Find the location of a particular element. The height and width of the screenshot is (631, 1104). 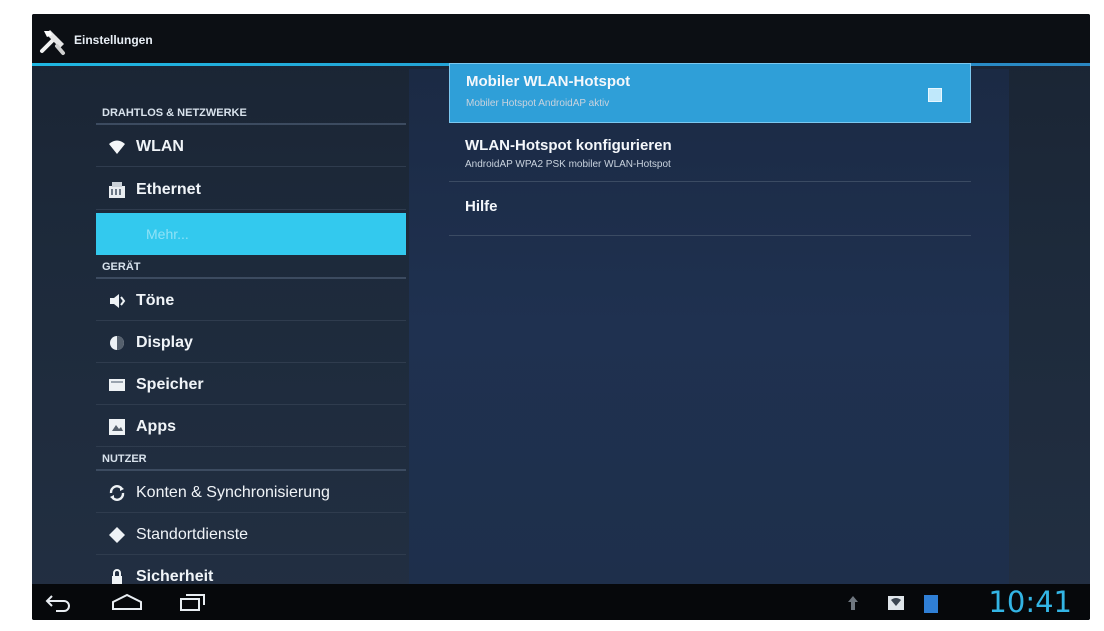

sidebar-item-display: Display is located at coordinates (251, 343).